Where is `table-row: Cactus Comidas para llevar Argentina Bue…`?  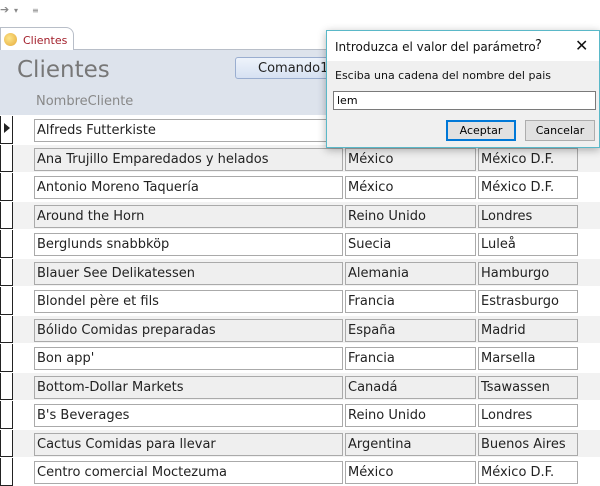
table-row: Cactus Comidas para llevar Argentina Bue… is located at coordinates (300, 442).